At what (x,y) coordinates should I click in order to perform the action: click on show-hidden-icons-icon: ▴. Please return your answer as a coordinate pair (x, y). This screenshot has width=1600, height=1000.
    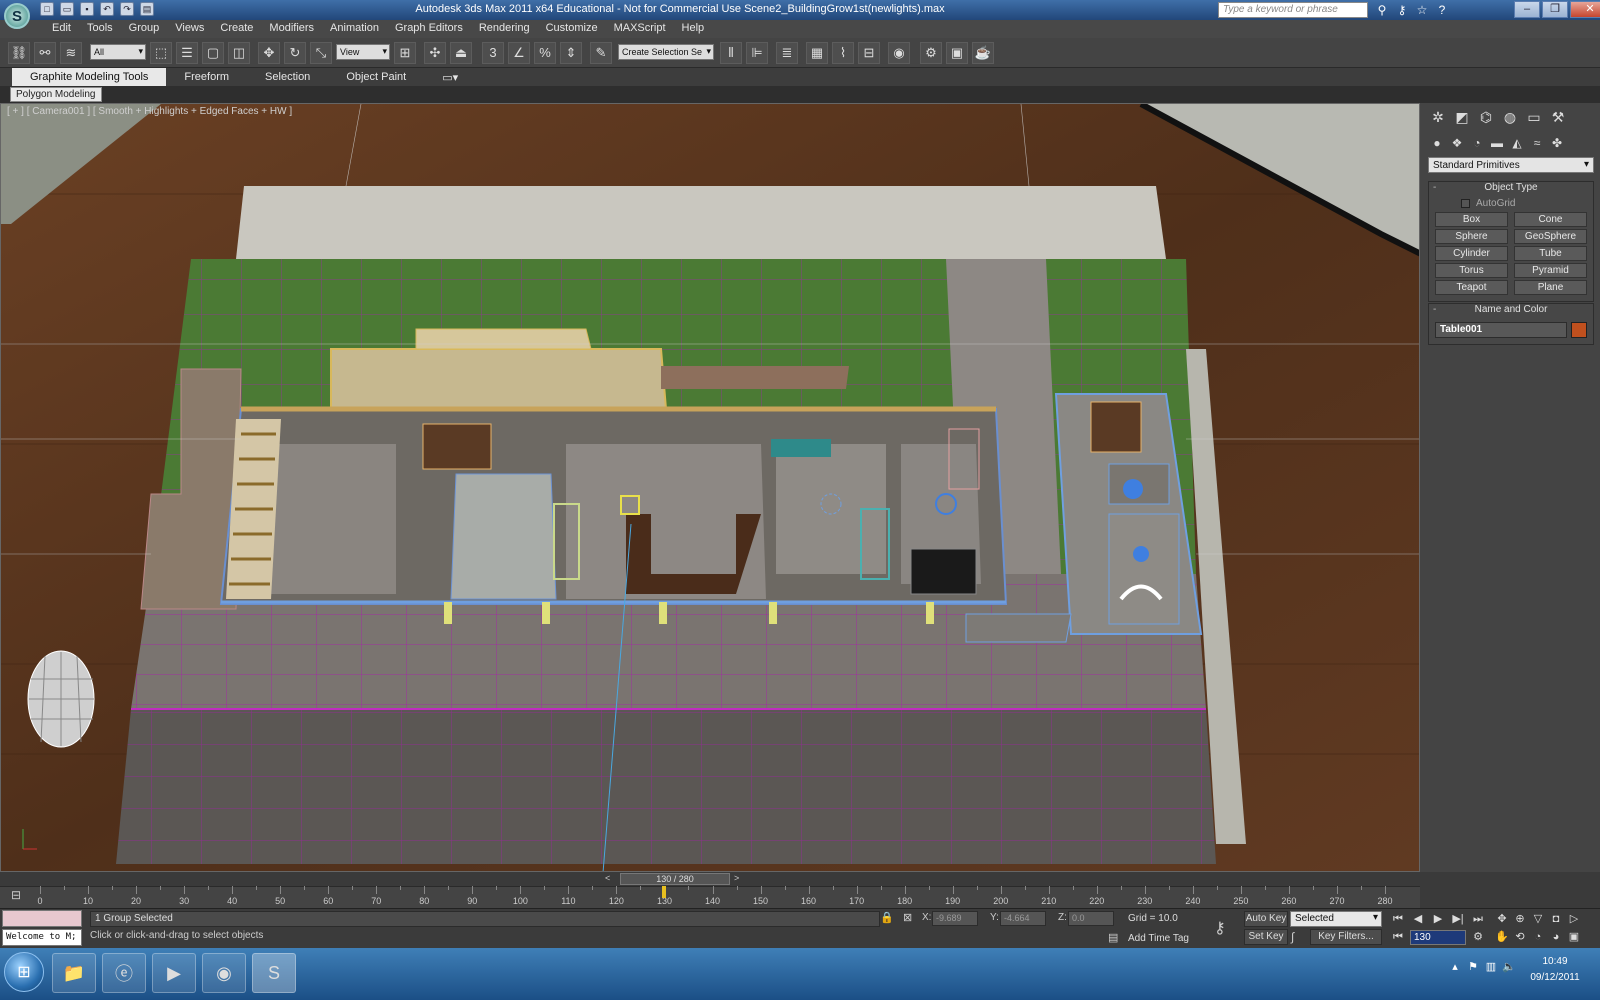
    Looking at the image, I should click on (1455, 967).